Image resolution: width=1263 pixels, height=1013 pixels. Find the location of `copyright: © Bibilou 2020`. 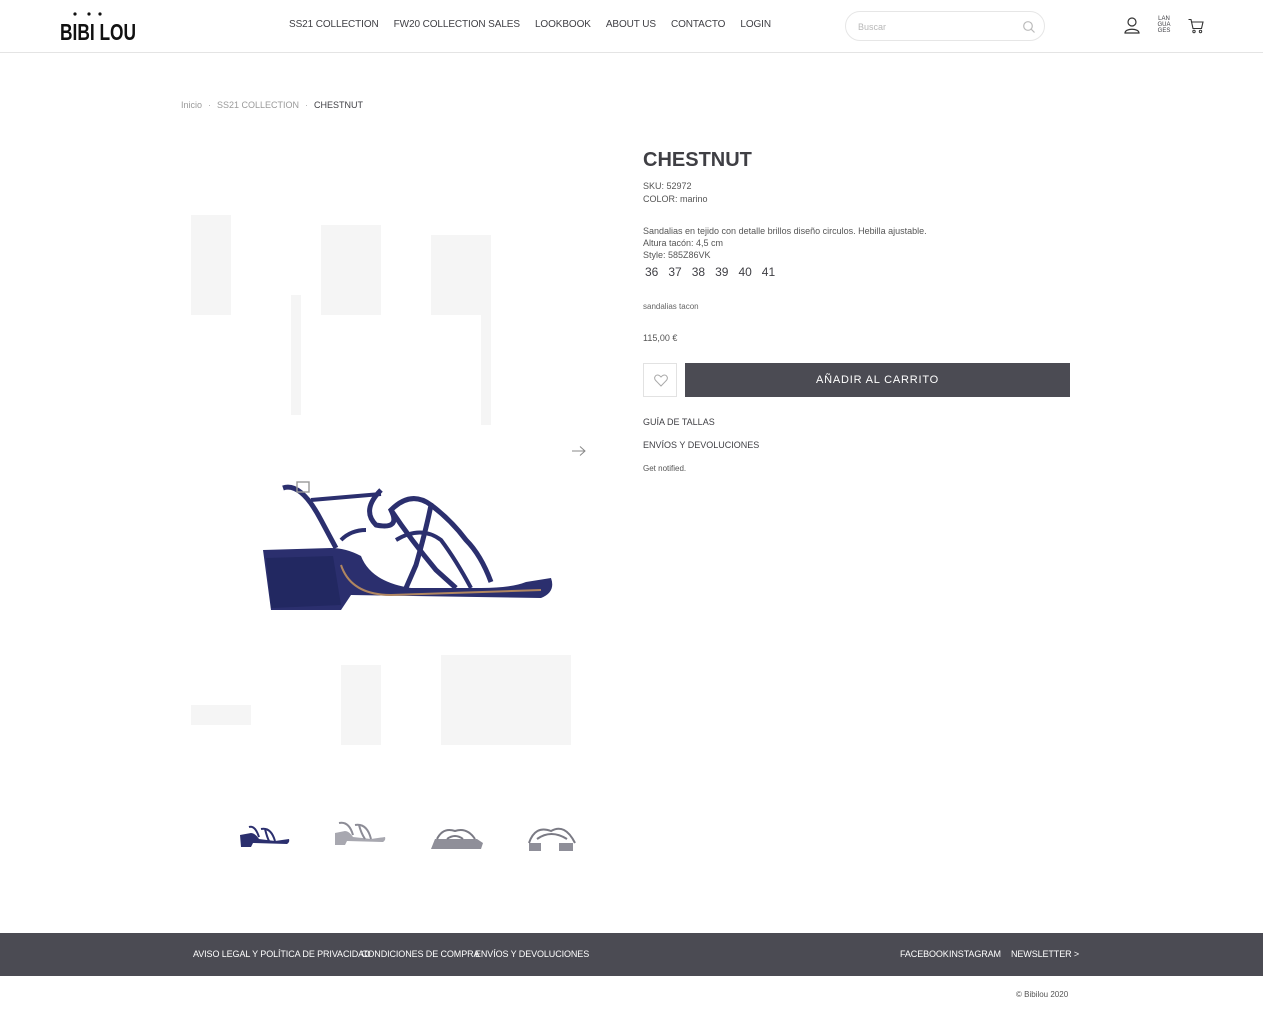

copyright: © Bibilou 2020 is located at coordinates (1042, 994).